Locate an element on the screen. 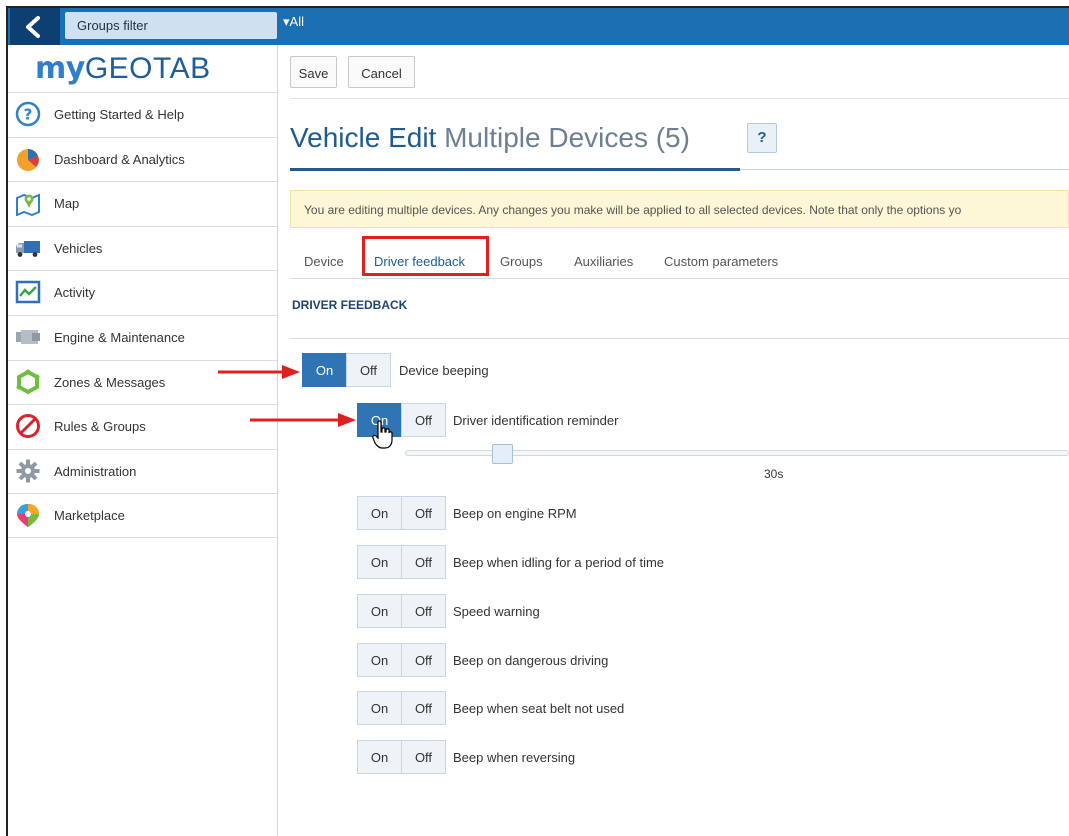 The image size is (1069, 836). rules-icon is located at coordinates (28, 426).